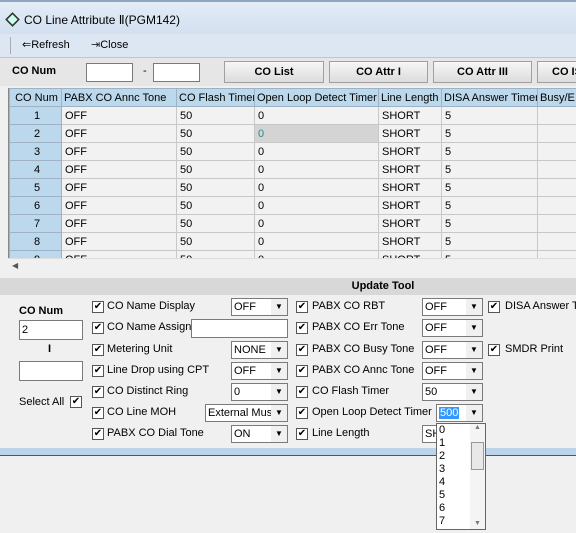  I want to click on co-flash-timer-select: 50 ▼, so click(452, 392).